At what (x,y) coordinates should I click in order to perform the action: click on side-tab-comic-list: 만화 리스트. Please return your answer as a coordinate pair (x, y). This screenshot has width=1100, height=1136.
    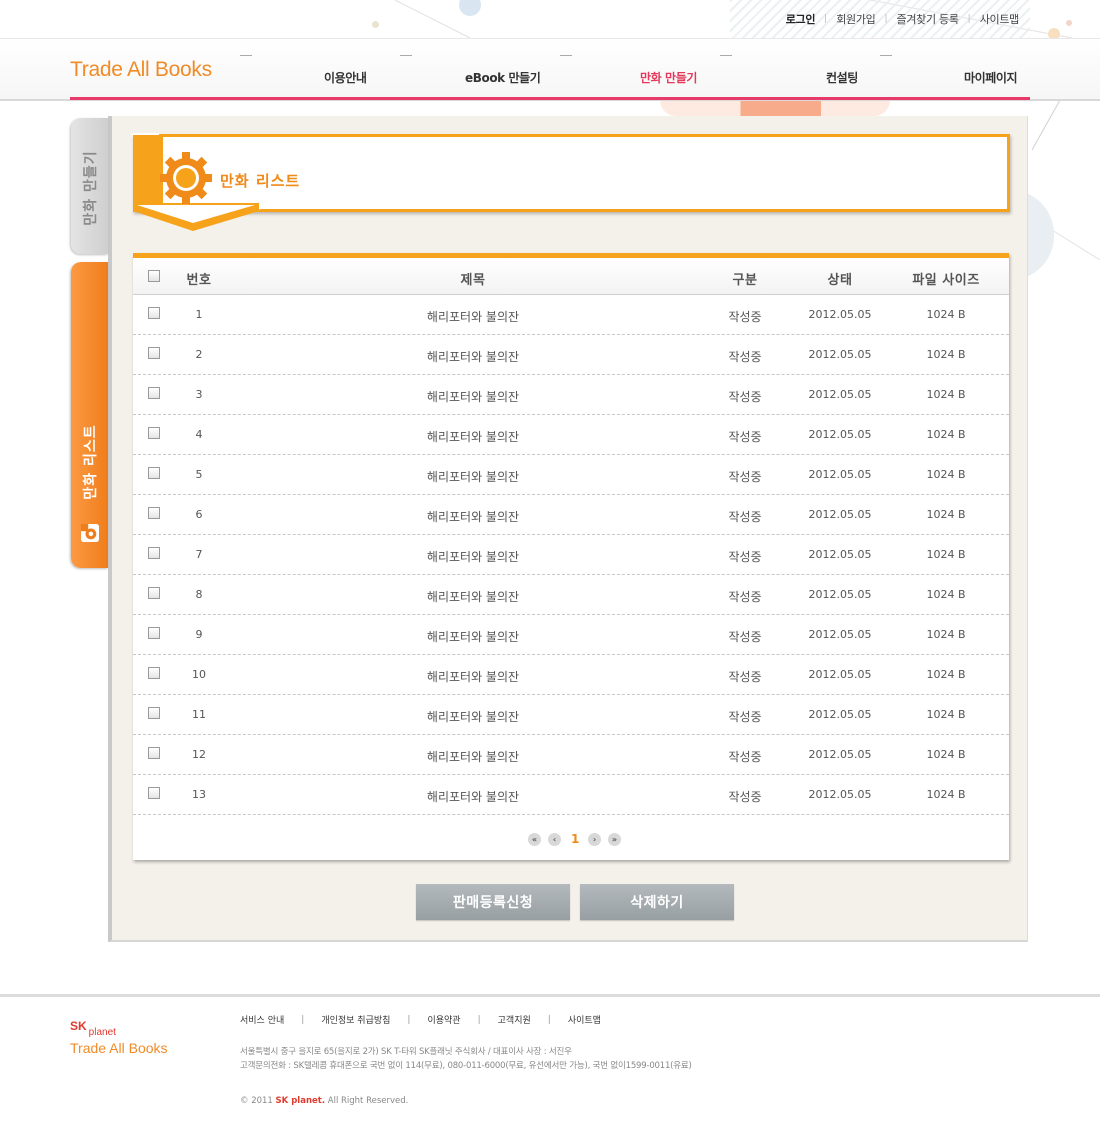
    Looking at the image, I should click on (89, 415).